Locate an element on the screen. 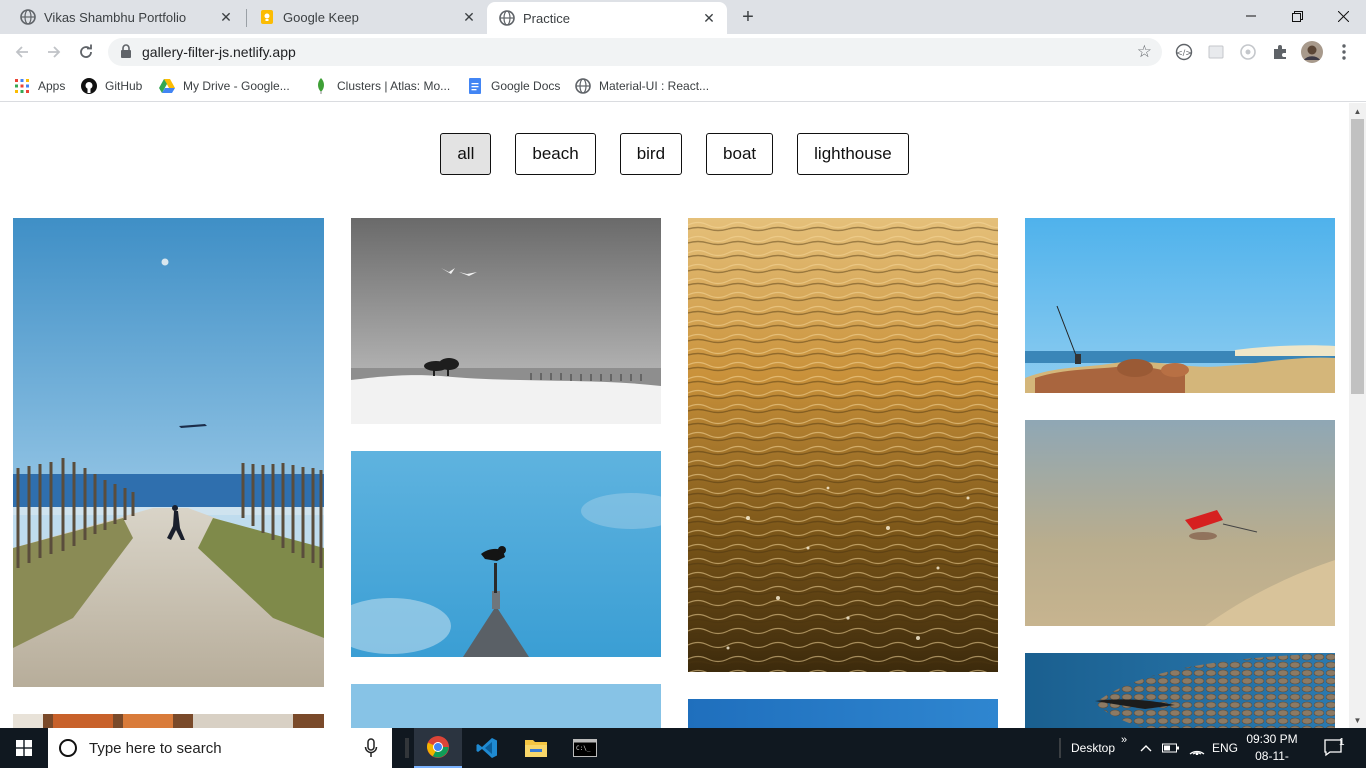  minimize-button is located at coordinates (1251, 16).